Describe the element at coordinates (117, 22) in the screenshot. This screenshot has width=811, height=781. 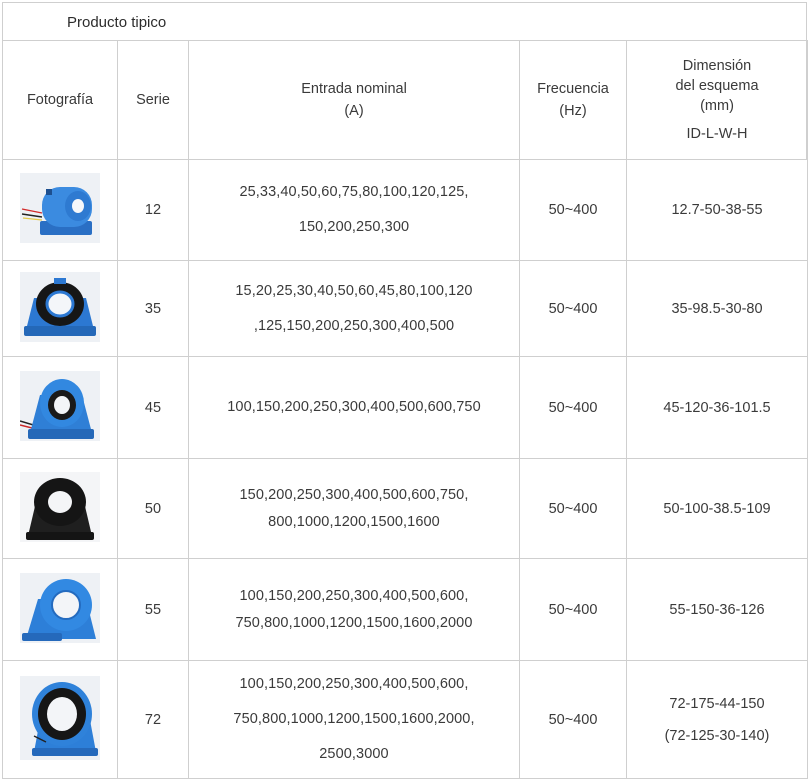
I see `table-caption: Producto tipico` at that location.